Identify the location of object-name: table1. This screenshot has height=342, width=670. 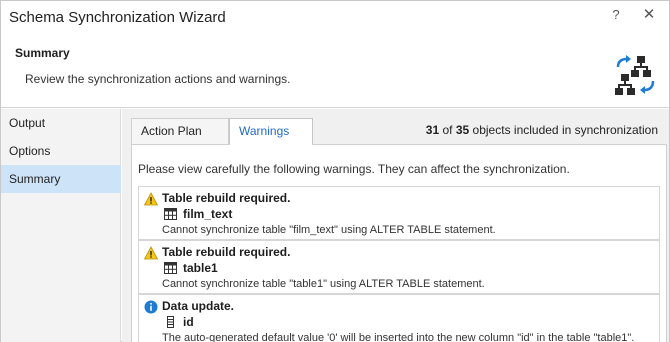
(200, 268).